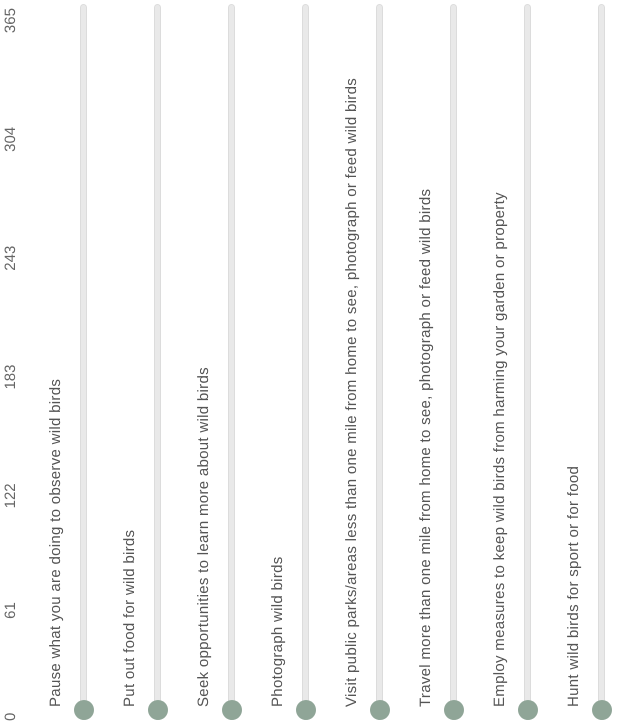  Describe the element at coordinates (10, 258) in the screenshot. I see `scale-label: 243` at that location.